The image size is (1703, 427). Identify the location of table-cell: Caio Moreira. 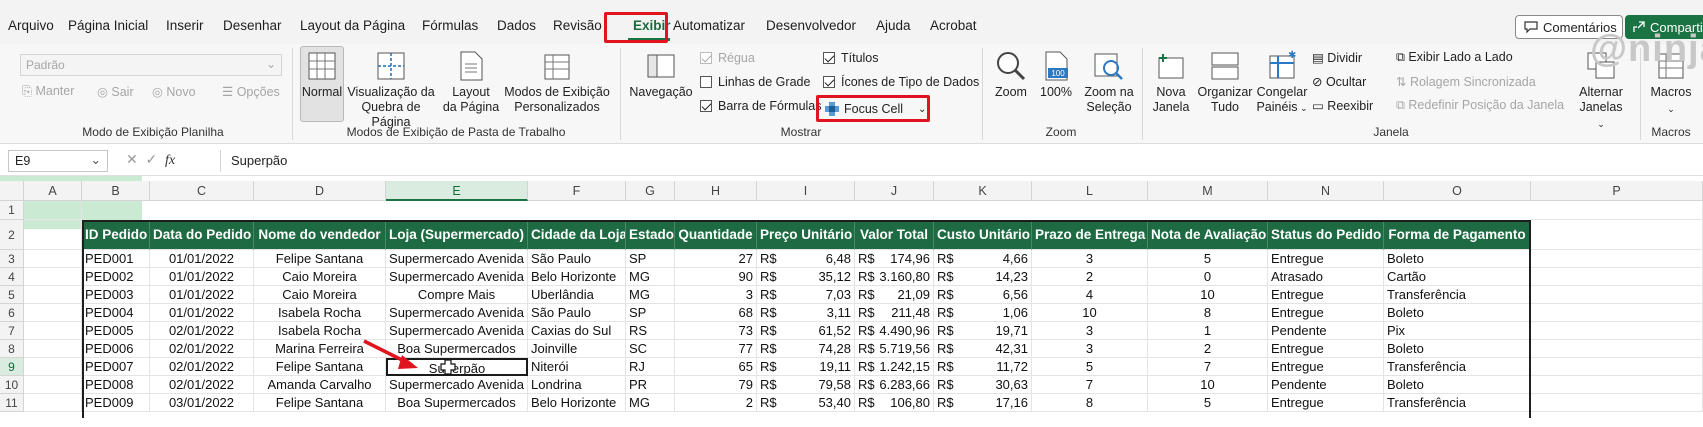
(320, 295).